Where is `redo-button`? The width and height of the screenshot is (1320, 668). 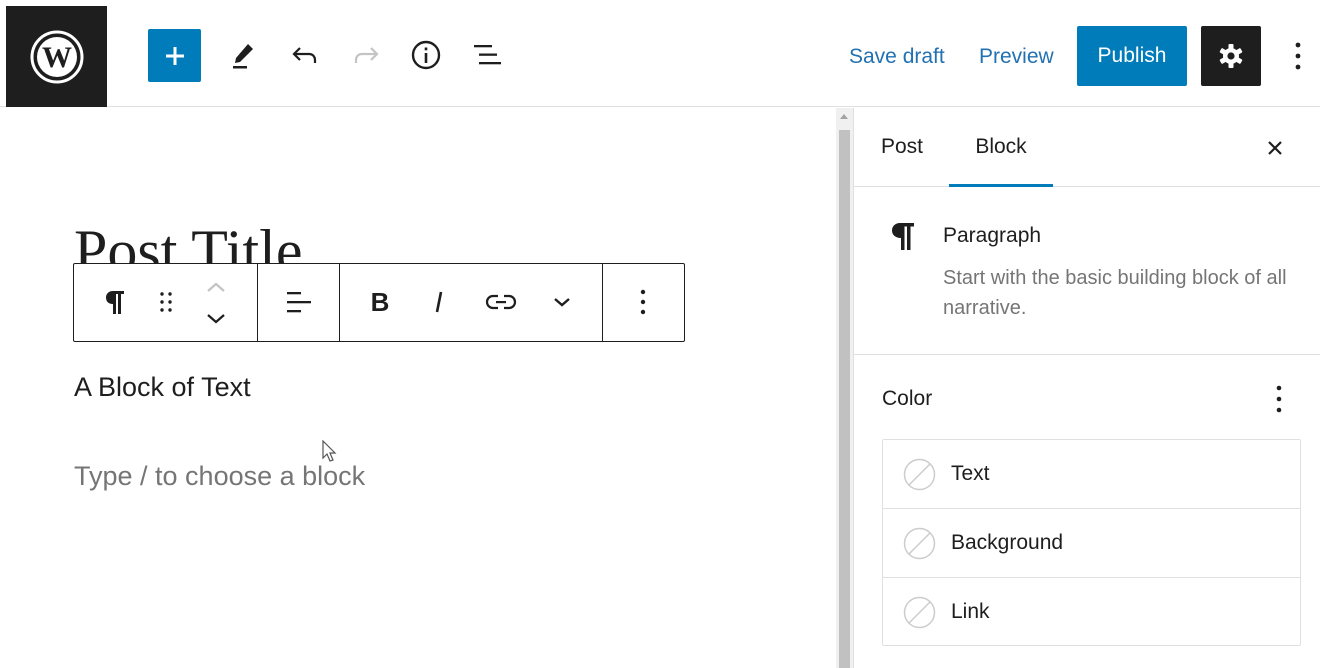
redo-button is located at coordinates (366, 55).